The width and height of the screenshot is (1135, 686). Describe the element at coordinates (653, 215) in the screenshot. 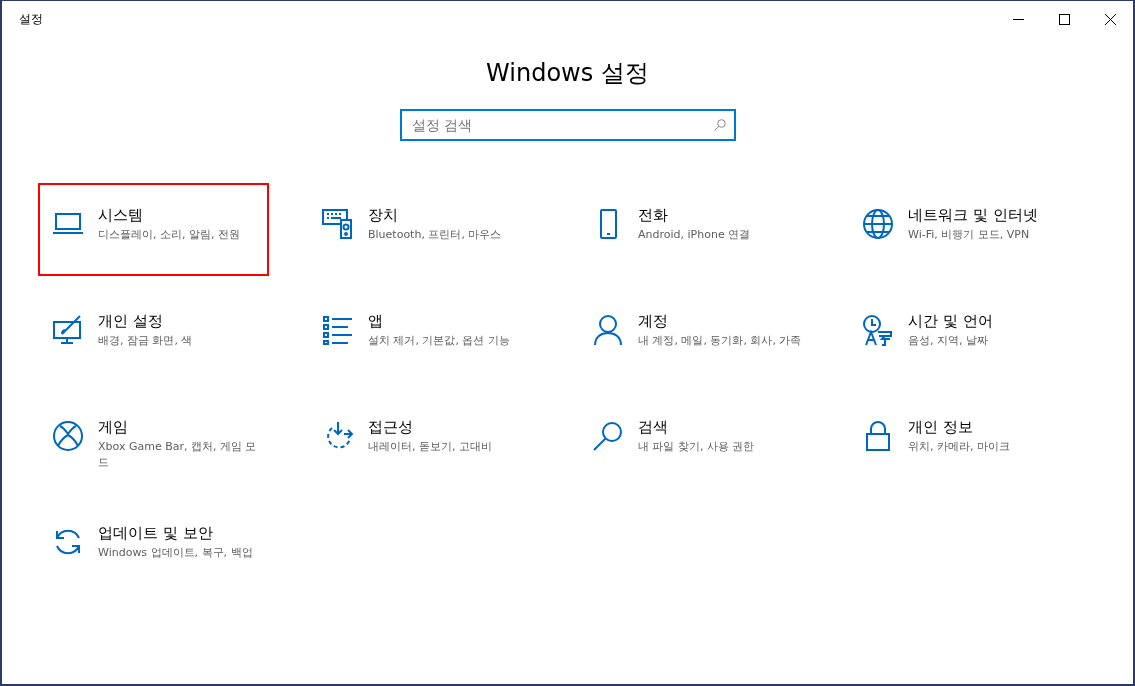

I see `tile-title: 전화` at that location.